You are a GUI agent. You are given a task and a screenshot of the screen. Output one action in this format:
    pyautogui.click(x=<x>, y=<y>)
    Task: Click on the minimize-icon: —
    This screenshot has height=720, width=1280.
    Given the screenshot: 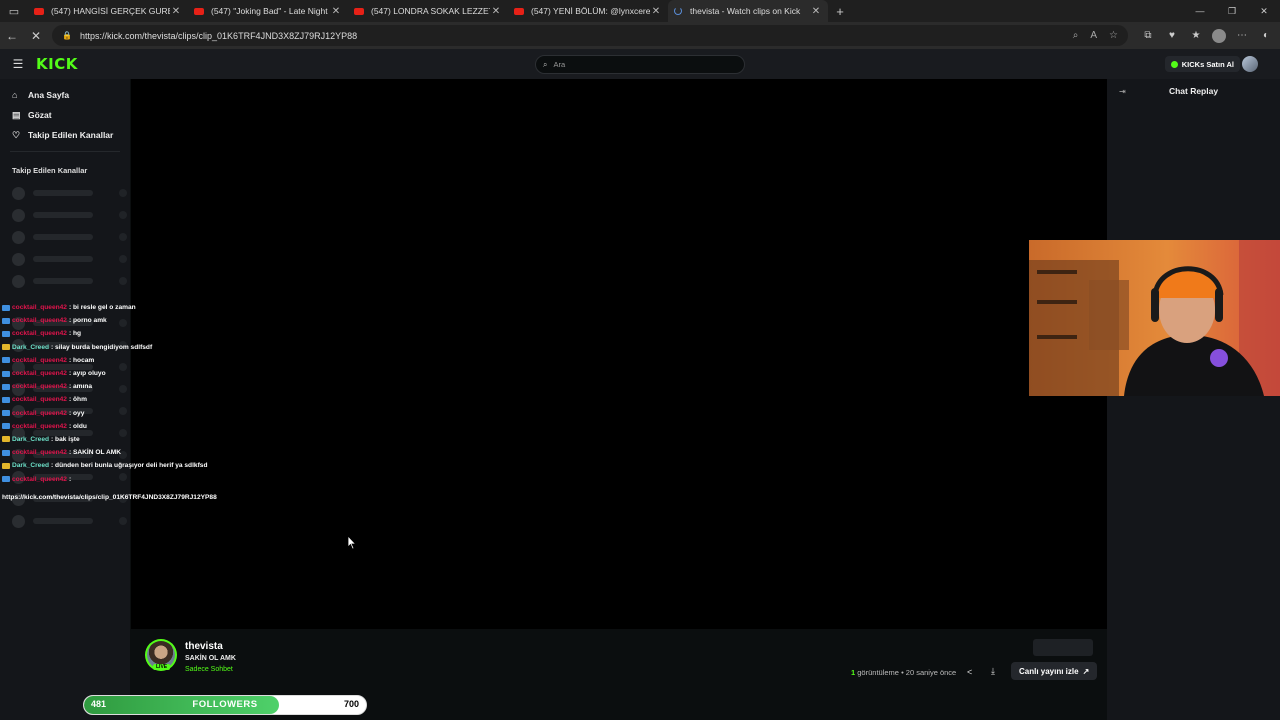 What is the action you would take?
    pyautogui.click(x=1200, y=11)
    